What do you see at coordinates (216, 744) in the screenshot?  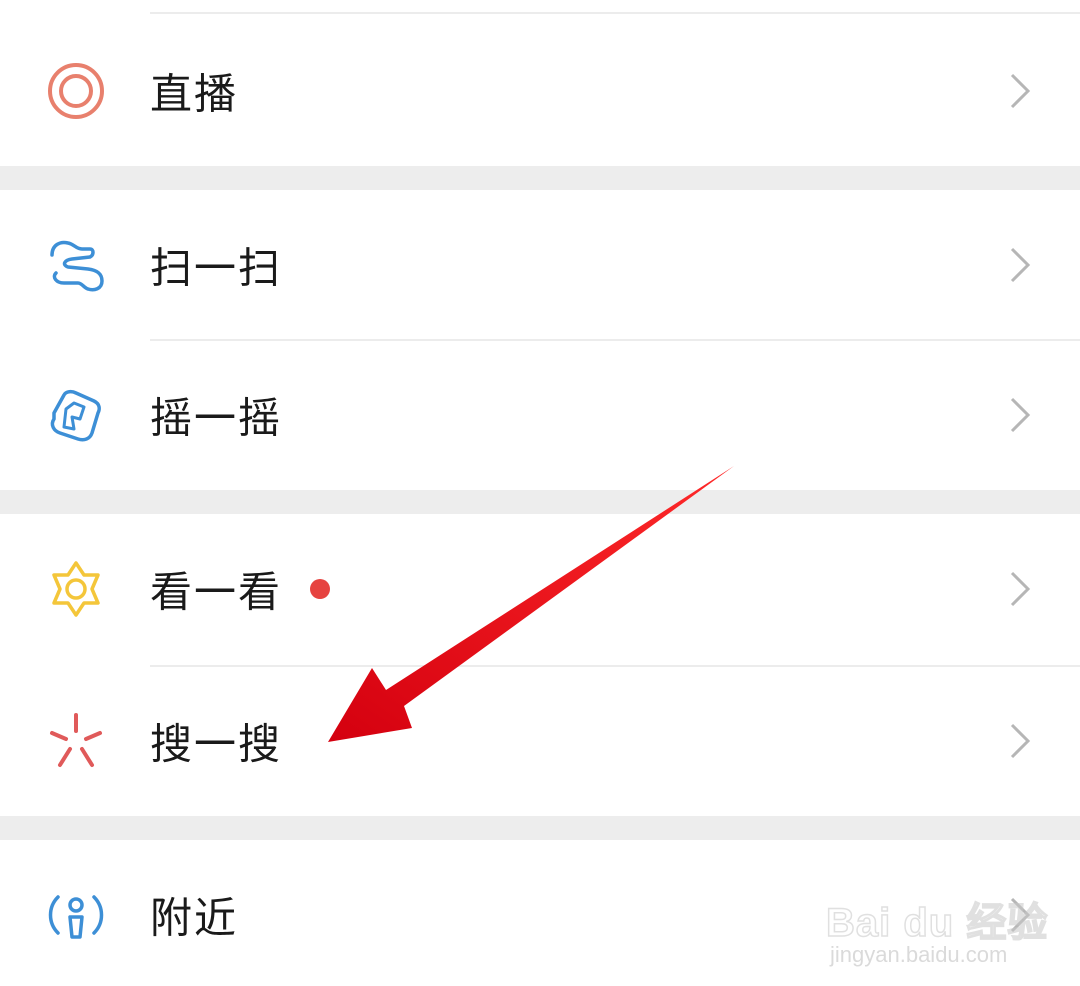 I see `menu-item-label: 搜一搜` at bounding box center [216, 744].